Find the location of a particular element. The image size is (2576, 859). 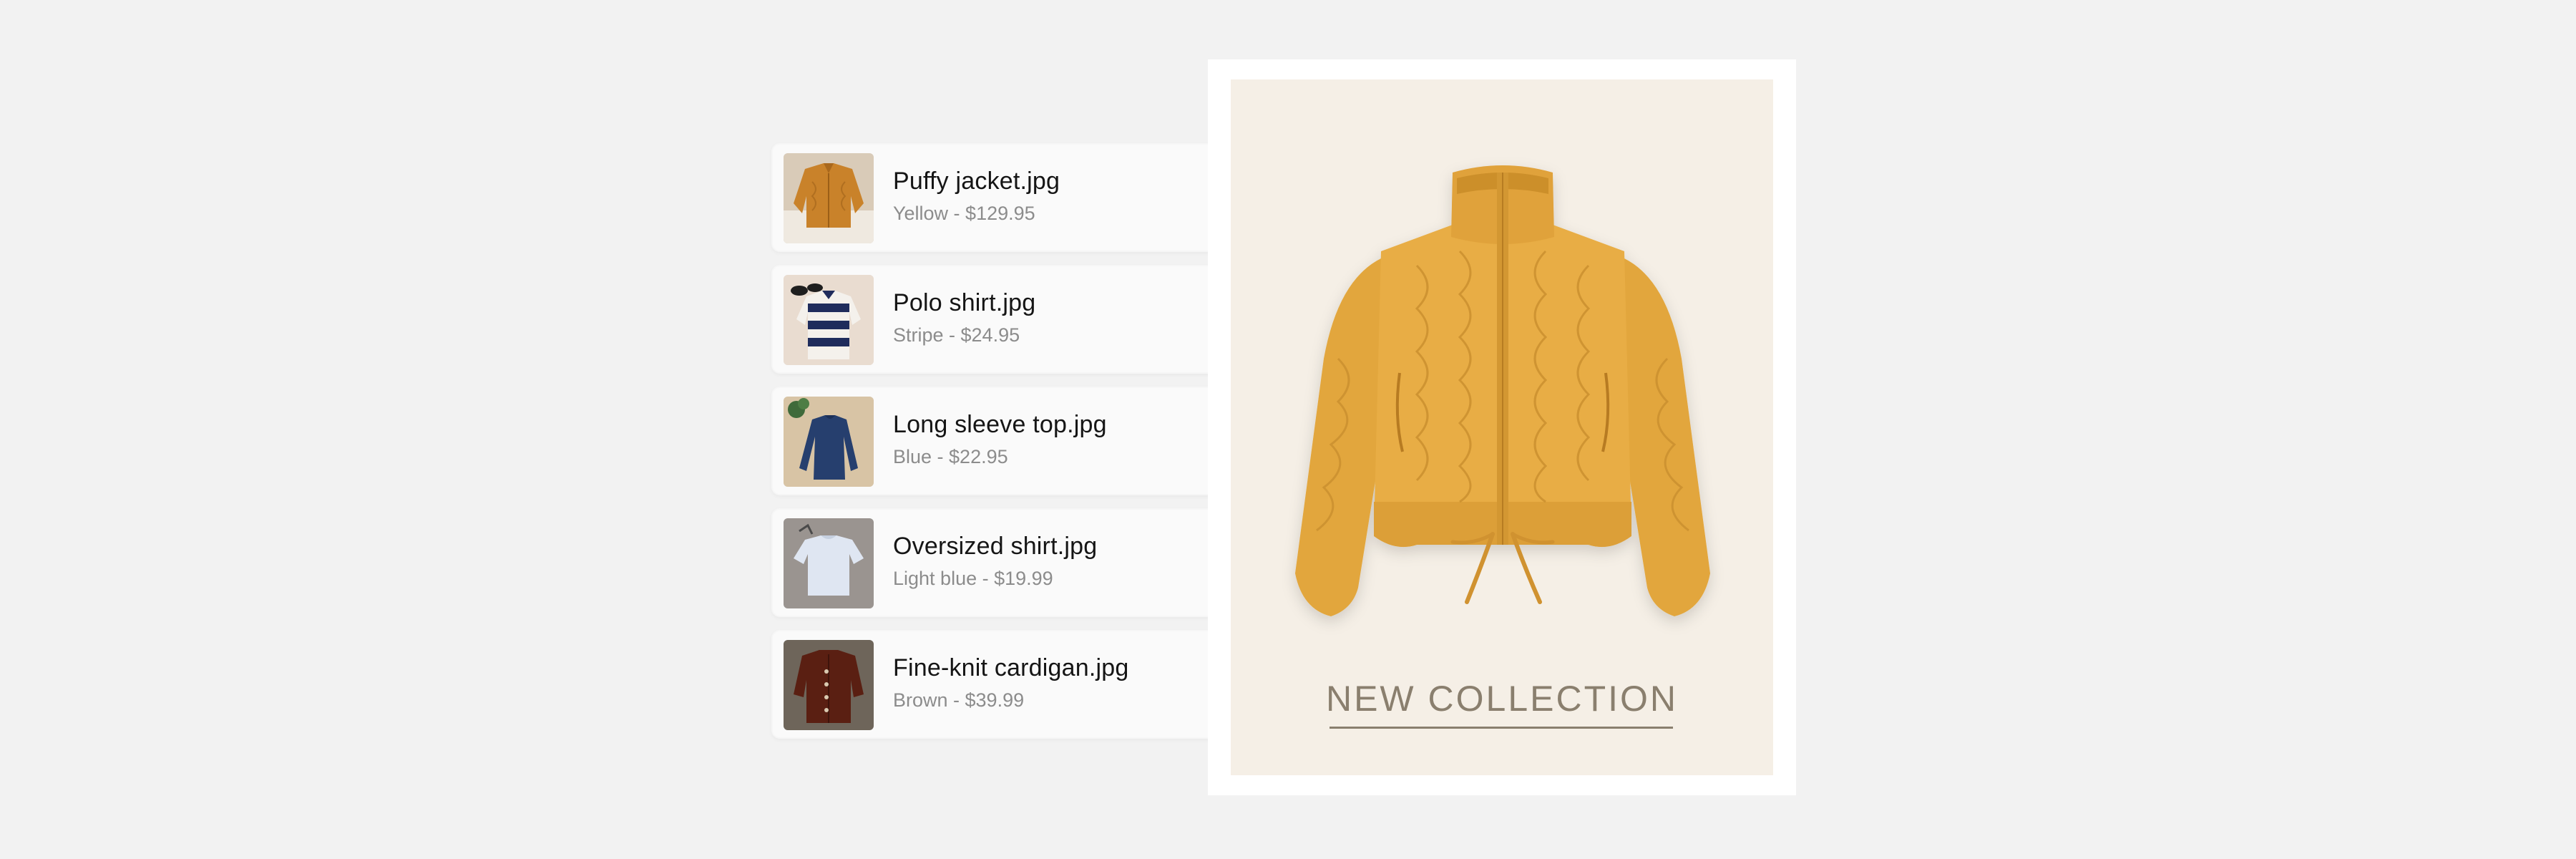

blue-top-thumbnail is located at coordinates (829, 442).